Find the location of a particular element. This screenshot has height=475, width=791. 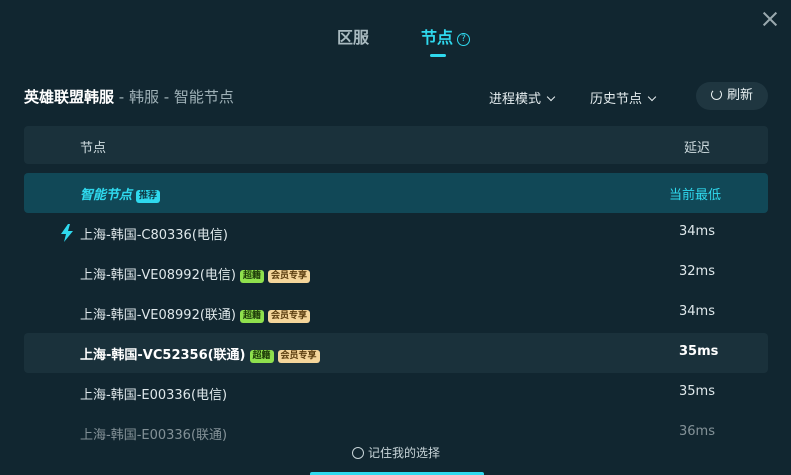

refresh-button: 刷新 is located at coordinates (732, 96).